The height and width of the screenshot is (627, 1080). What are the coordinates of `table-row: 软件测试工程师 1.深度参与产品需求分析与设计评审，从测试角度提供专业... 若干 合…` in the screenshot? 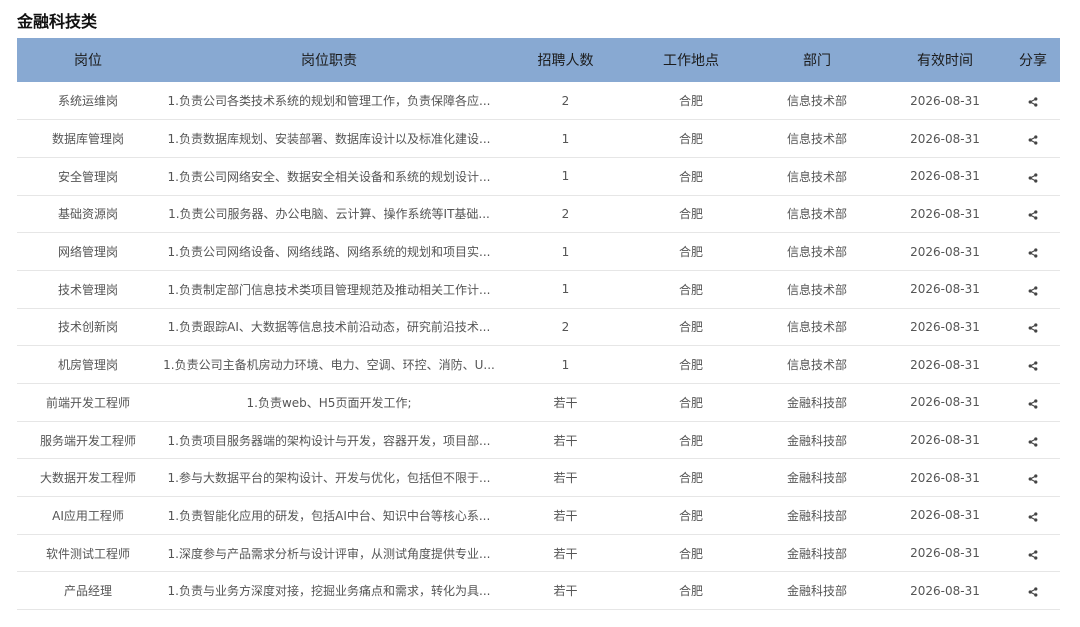 It's located at (538, 553).